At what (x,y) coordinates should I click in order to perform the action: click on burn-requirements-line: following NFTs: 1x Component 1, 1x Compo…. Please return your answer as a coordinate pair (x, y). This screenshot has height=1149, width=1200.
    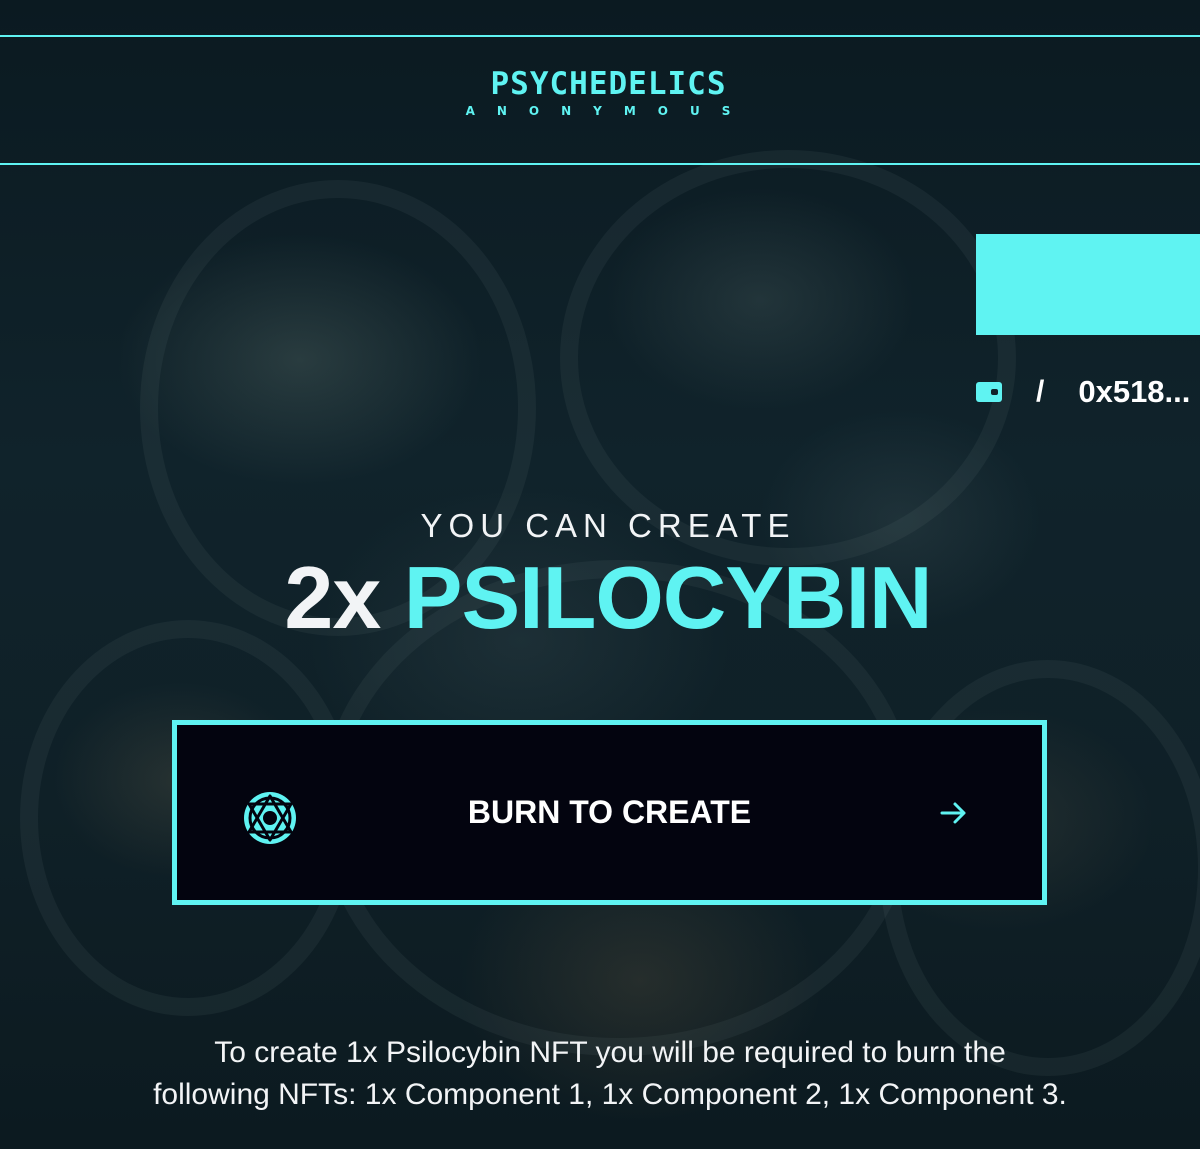
    Looking at the image, I should click on (610, 1094).